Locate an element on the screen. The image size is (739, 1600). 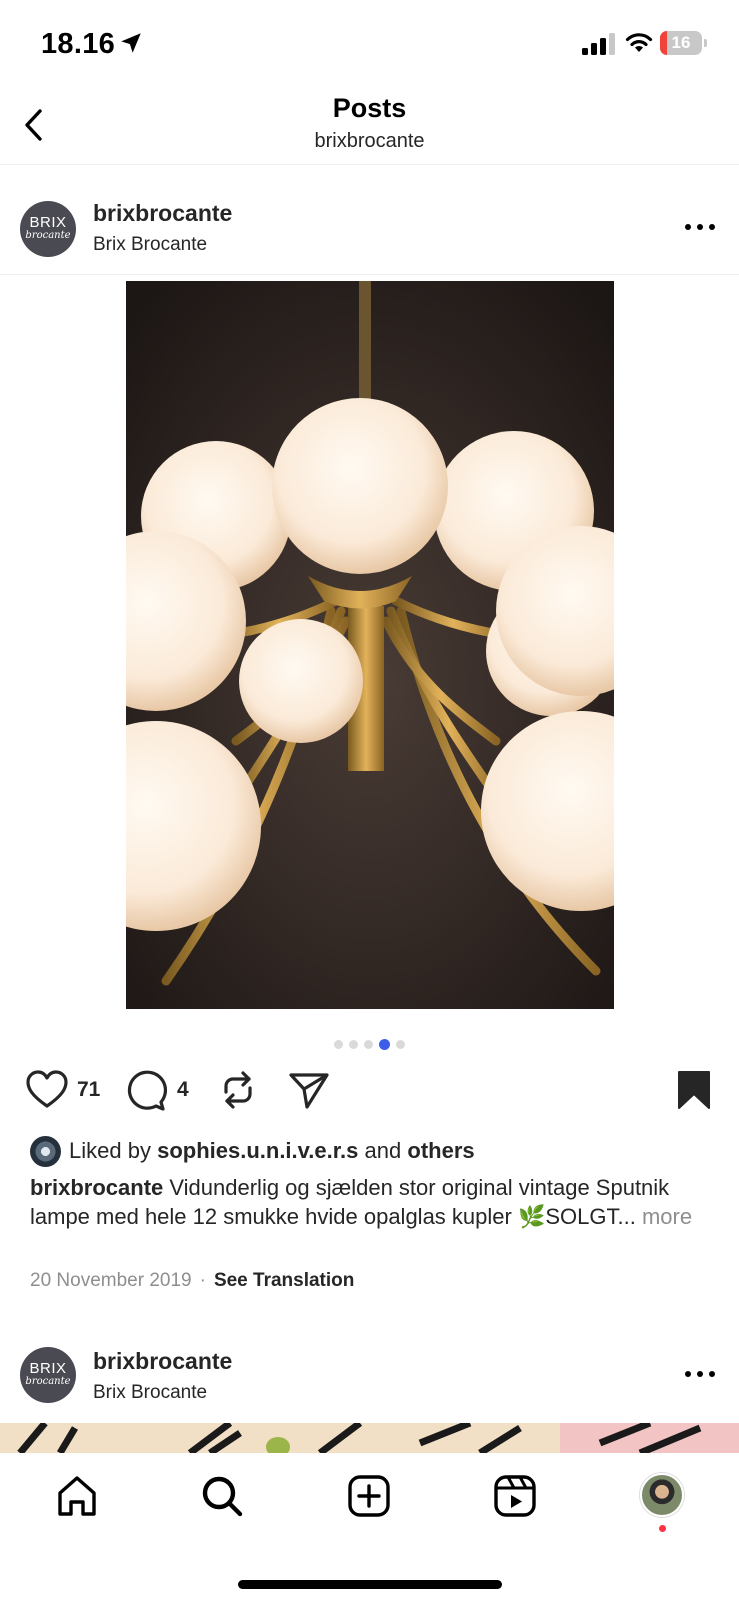
divider is located at coordinates (369, 274).